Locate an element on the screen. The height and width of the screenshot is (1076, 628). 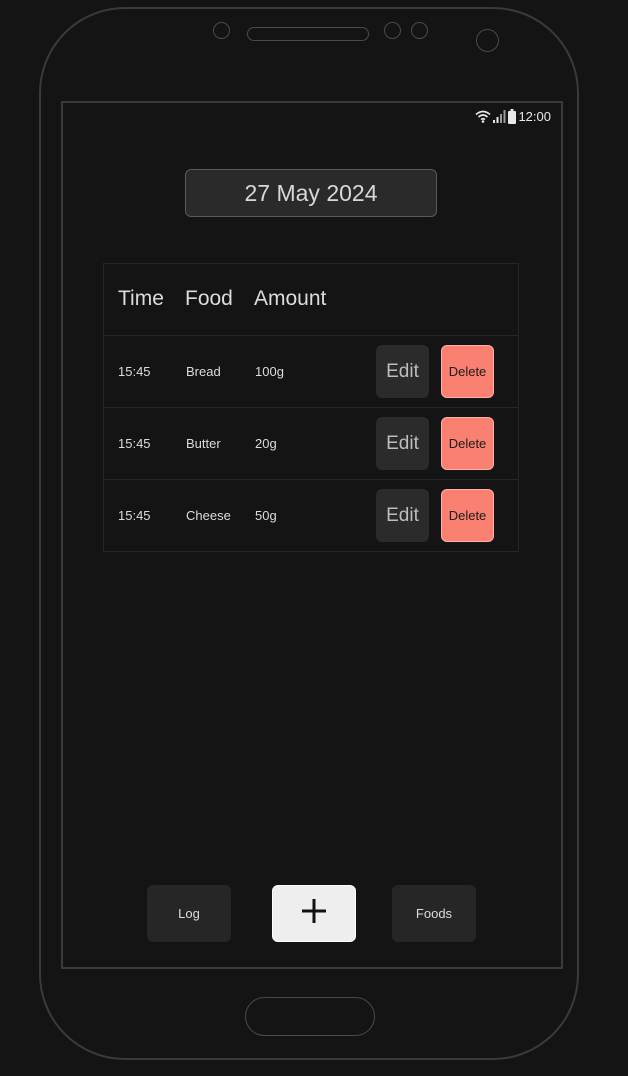
earpiece-speaker is located at coordinates (308, 34).